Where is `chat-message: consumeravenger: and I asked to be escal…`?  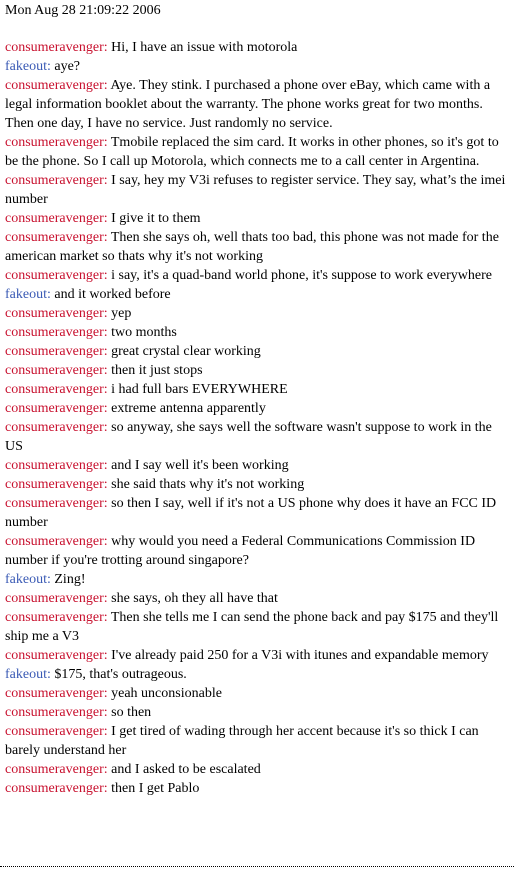 chat-message: consumeravenger: and I asked to be escal… is located at coordinates (258, 769).